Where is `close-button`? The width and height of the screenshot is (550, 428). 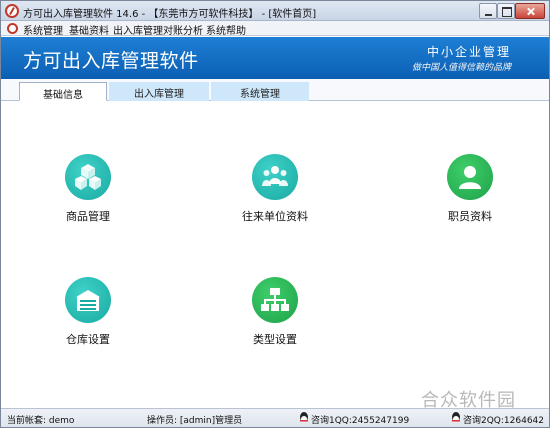 close-button is located at coordinates (530, 11).